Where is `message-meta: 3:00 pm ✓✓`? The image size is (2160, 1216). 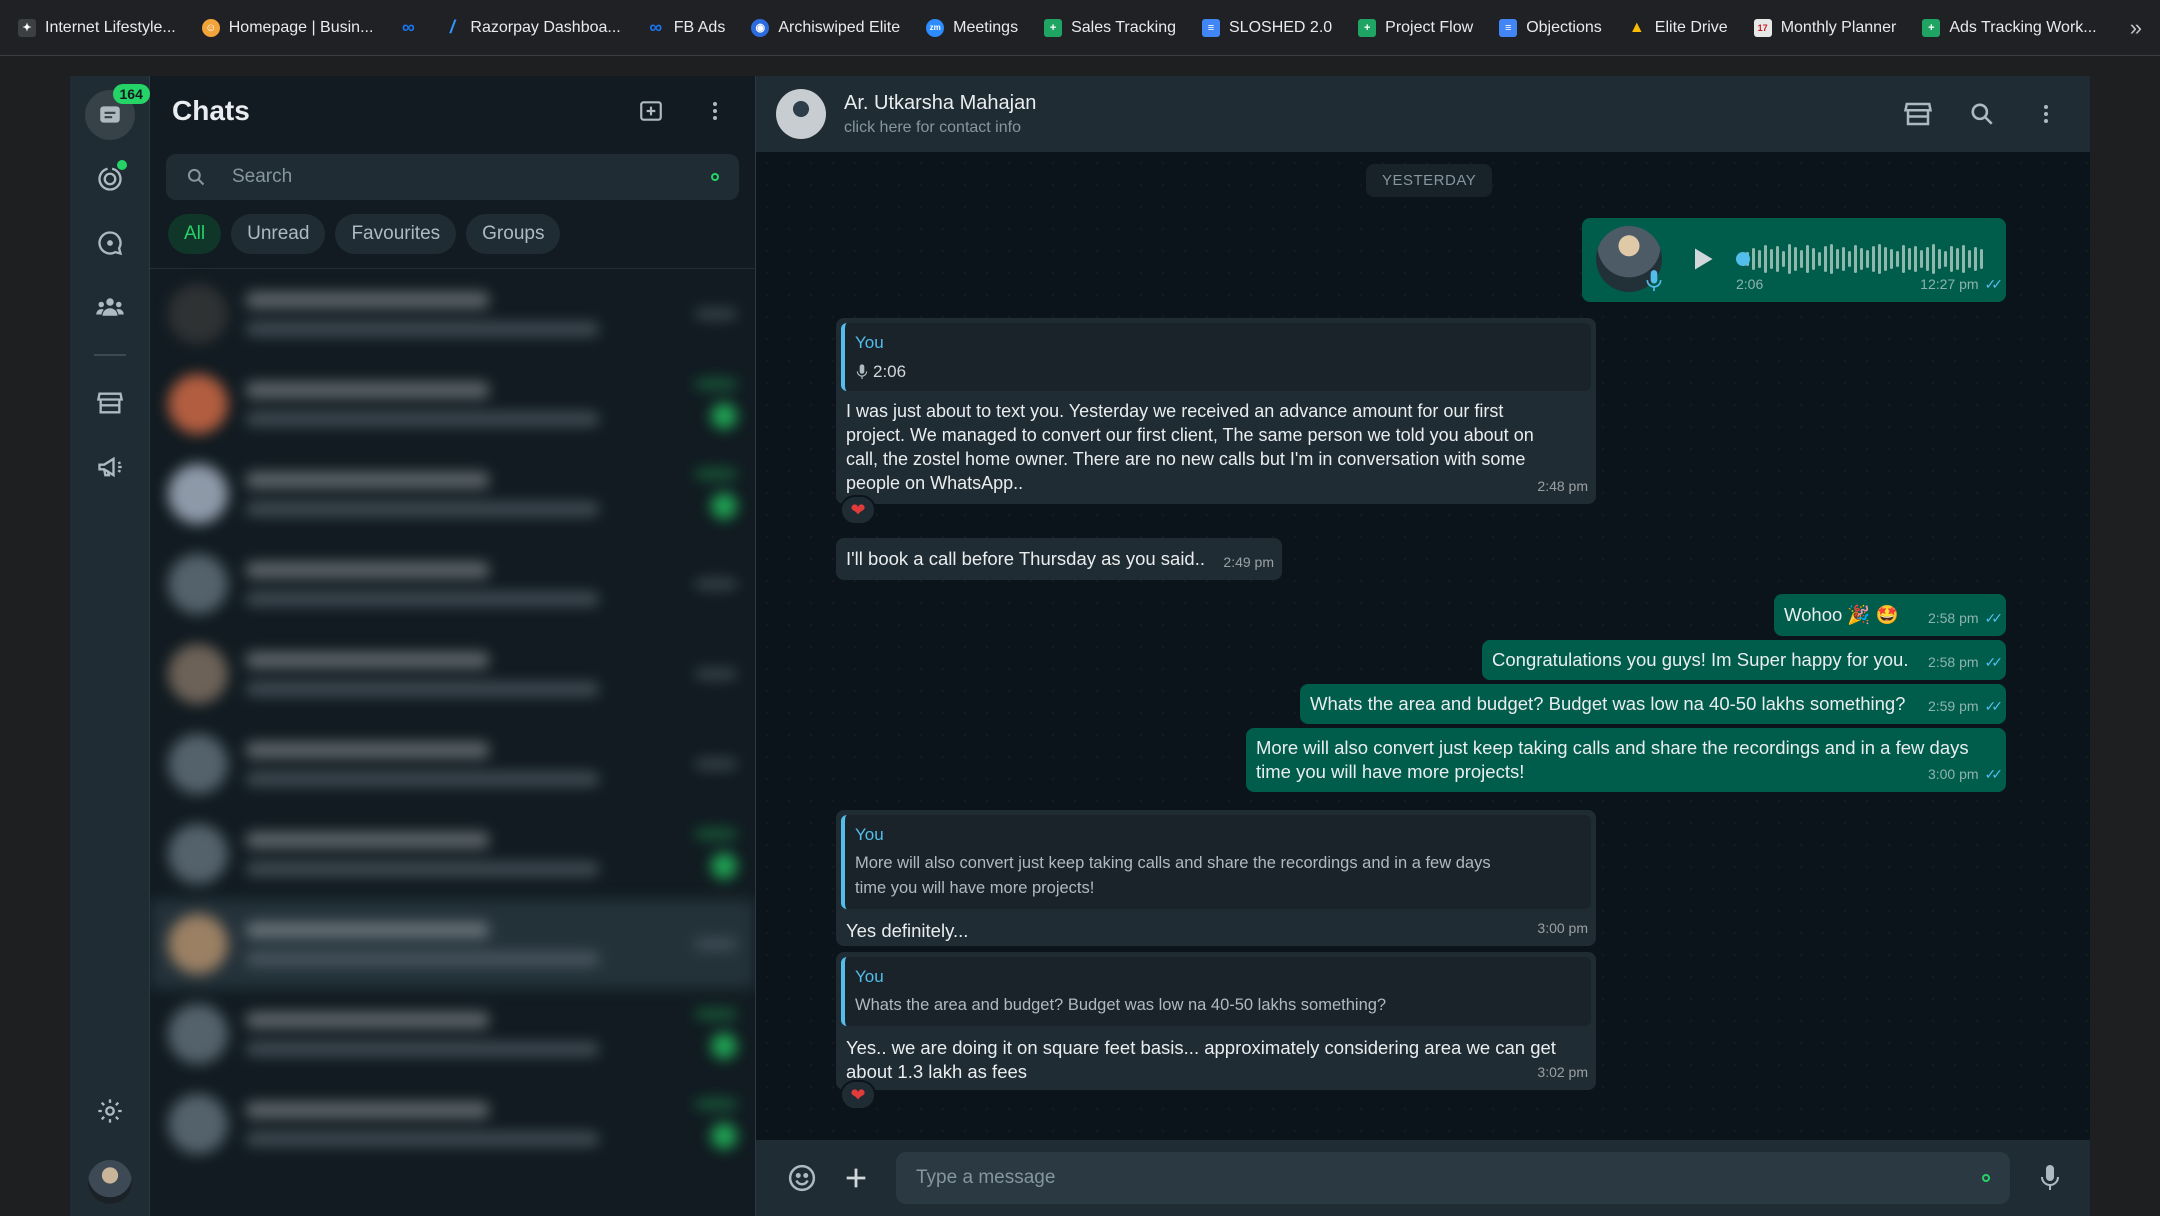
message-meta: 3:00 pm ✓✓ is located at coordinates (1965, 774).